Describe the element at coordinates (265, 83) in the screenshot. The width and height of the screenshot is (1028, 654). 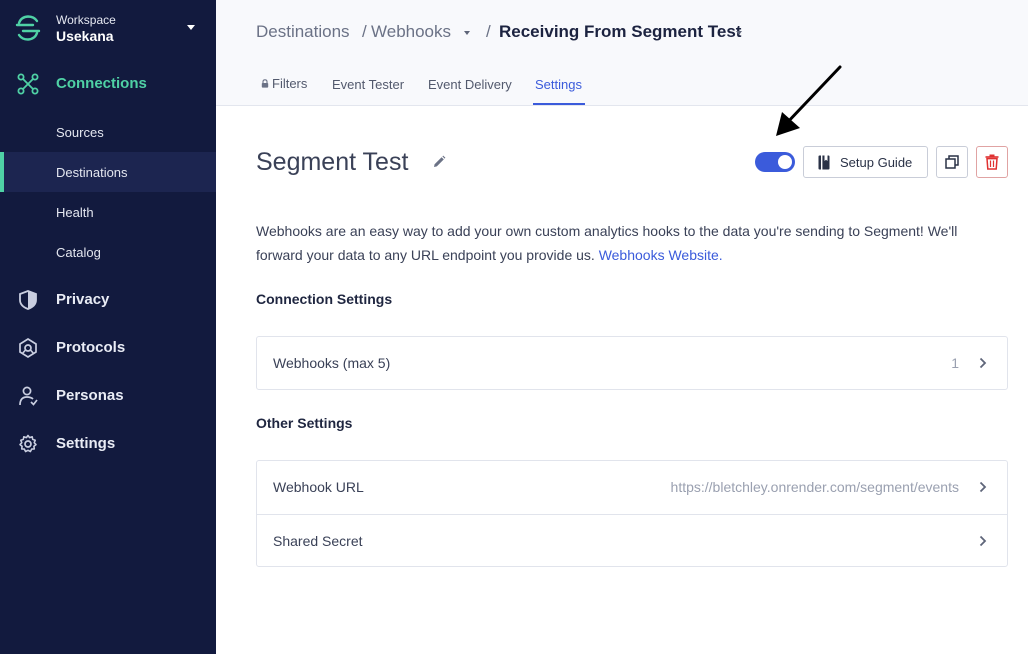
I see `lock-icon` at that location.